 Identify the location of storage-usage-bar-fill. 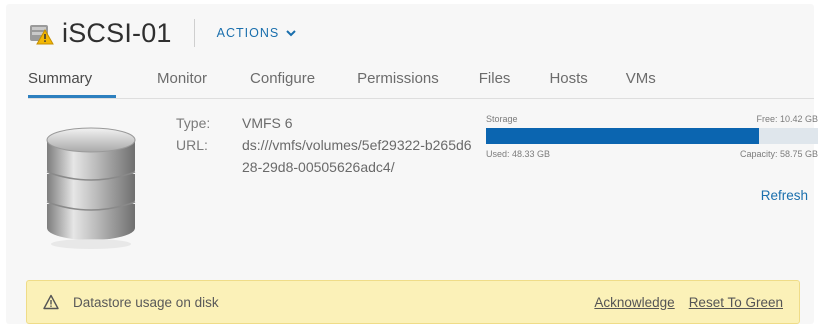
(623, 136).